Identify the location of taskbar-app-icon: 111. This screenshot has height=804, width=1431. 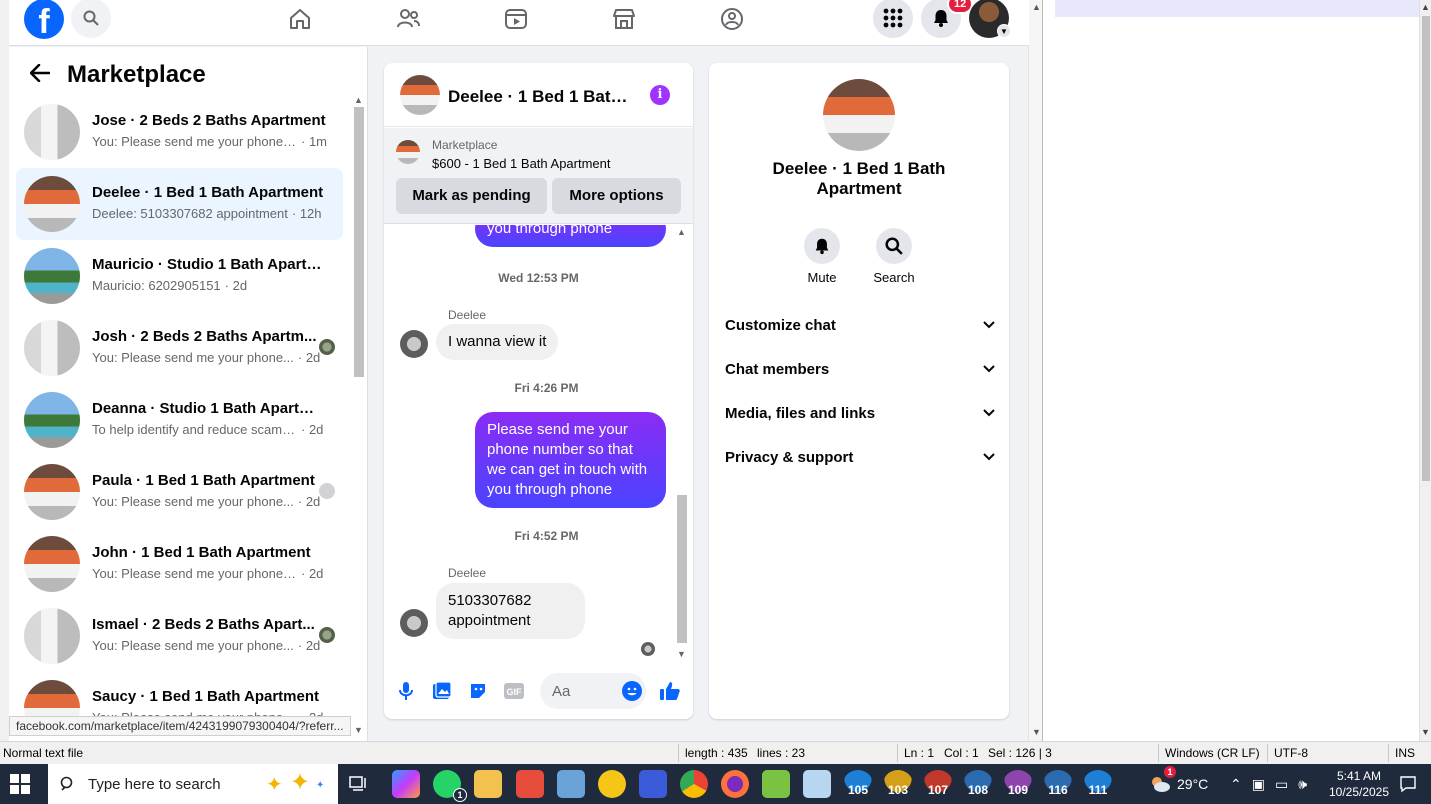
(1098, 784).